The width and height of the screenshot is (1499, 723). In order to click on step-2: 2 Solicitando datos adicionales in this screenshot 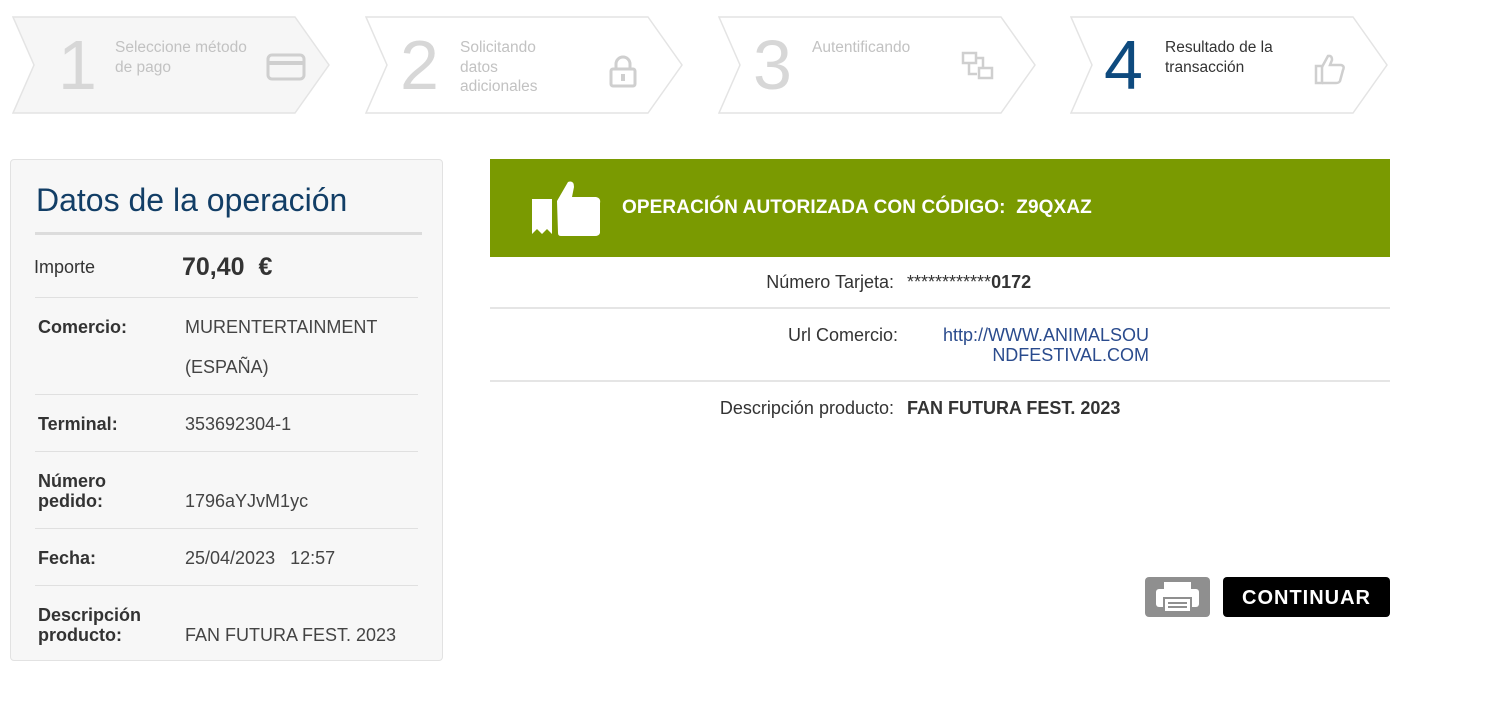, I will do `click(525, 65)`.